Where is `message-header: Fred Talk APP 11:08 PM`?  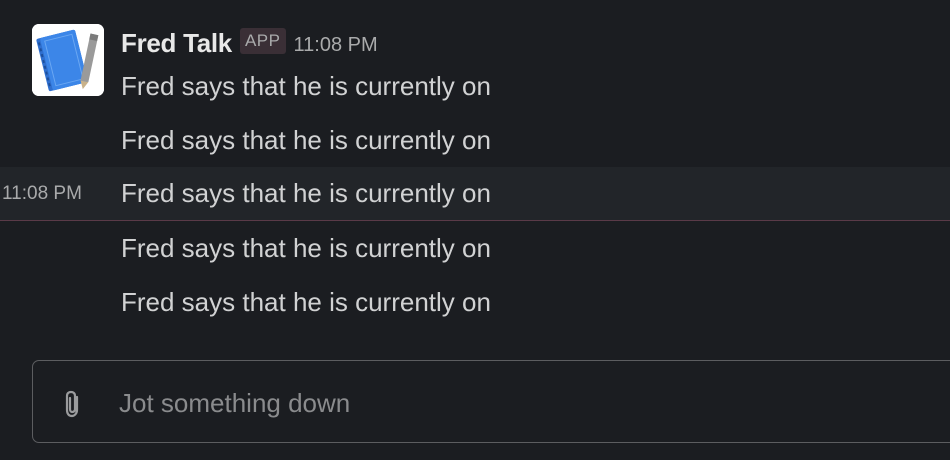 message-header: Fred Talk APP 11:08 PM is located at coordinates (249, 43).